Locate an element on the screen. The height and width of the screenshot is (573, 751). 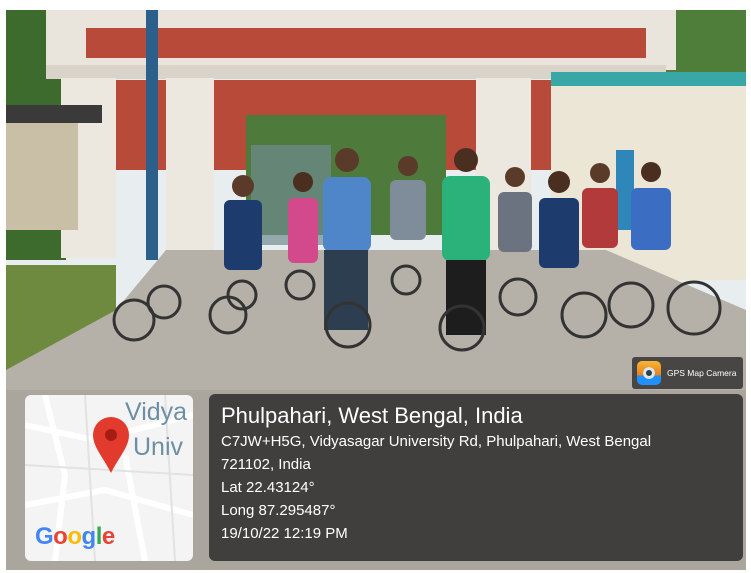
address-line-2: 721102, India is located at coordinates (266, 464).